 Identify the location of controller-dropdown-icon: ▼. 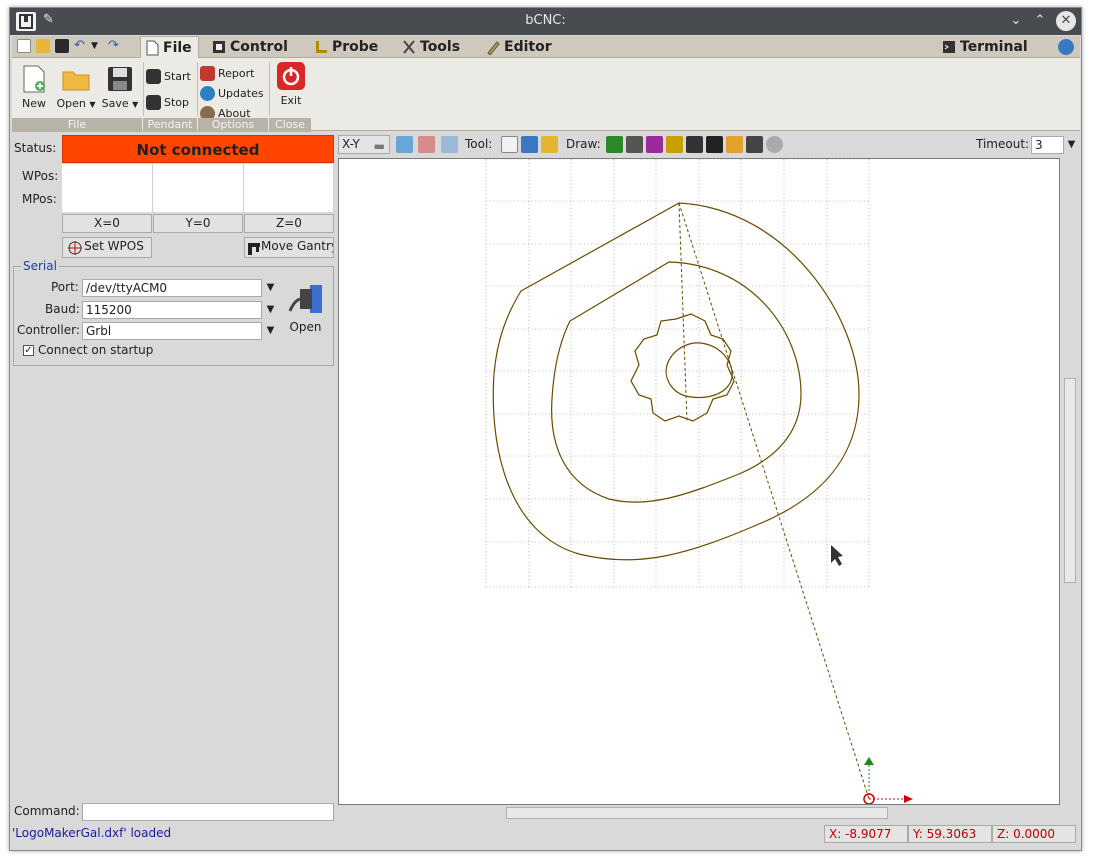
(270, 331).